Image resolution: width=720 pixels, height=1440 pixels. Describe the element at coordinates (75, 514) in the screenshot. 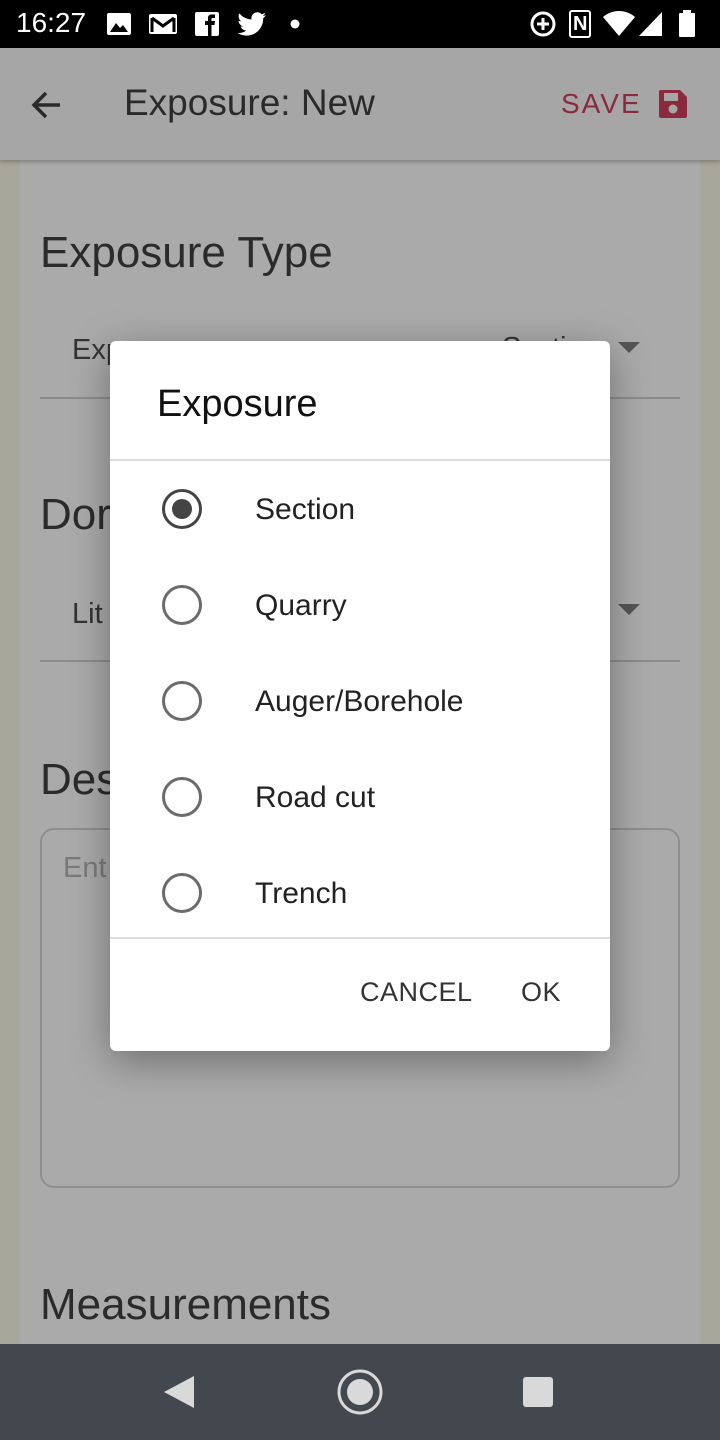

I see `dominant-heading: Dor` at that location.